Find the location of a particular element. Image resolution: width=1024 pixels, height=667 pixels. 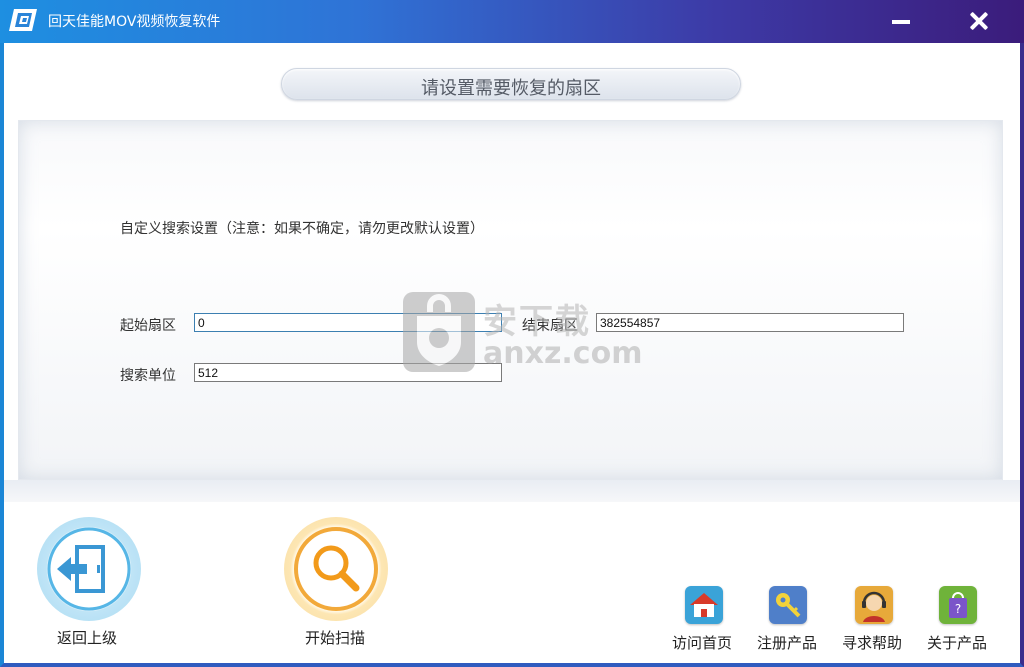

search-unit-label: 搜索单位 is located at coordinates (148, 376).